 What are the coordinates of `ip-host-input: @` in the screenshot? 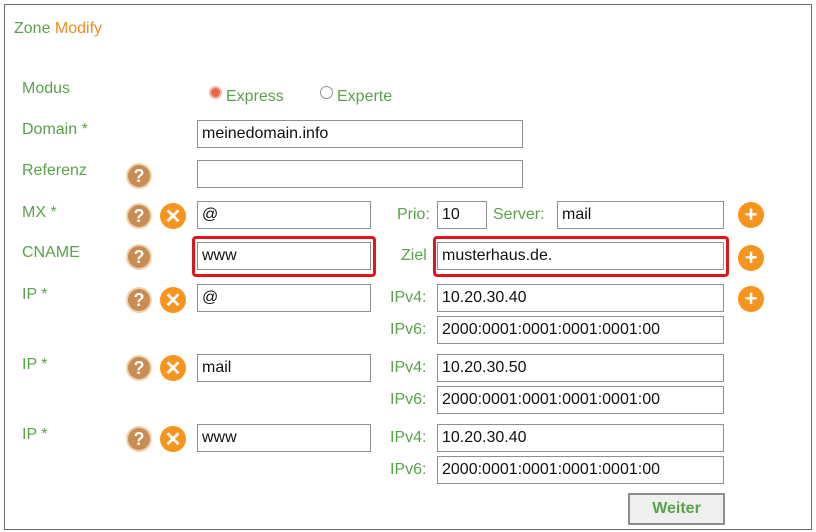 It's located at (284, 298).